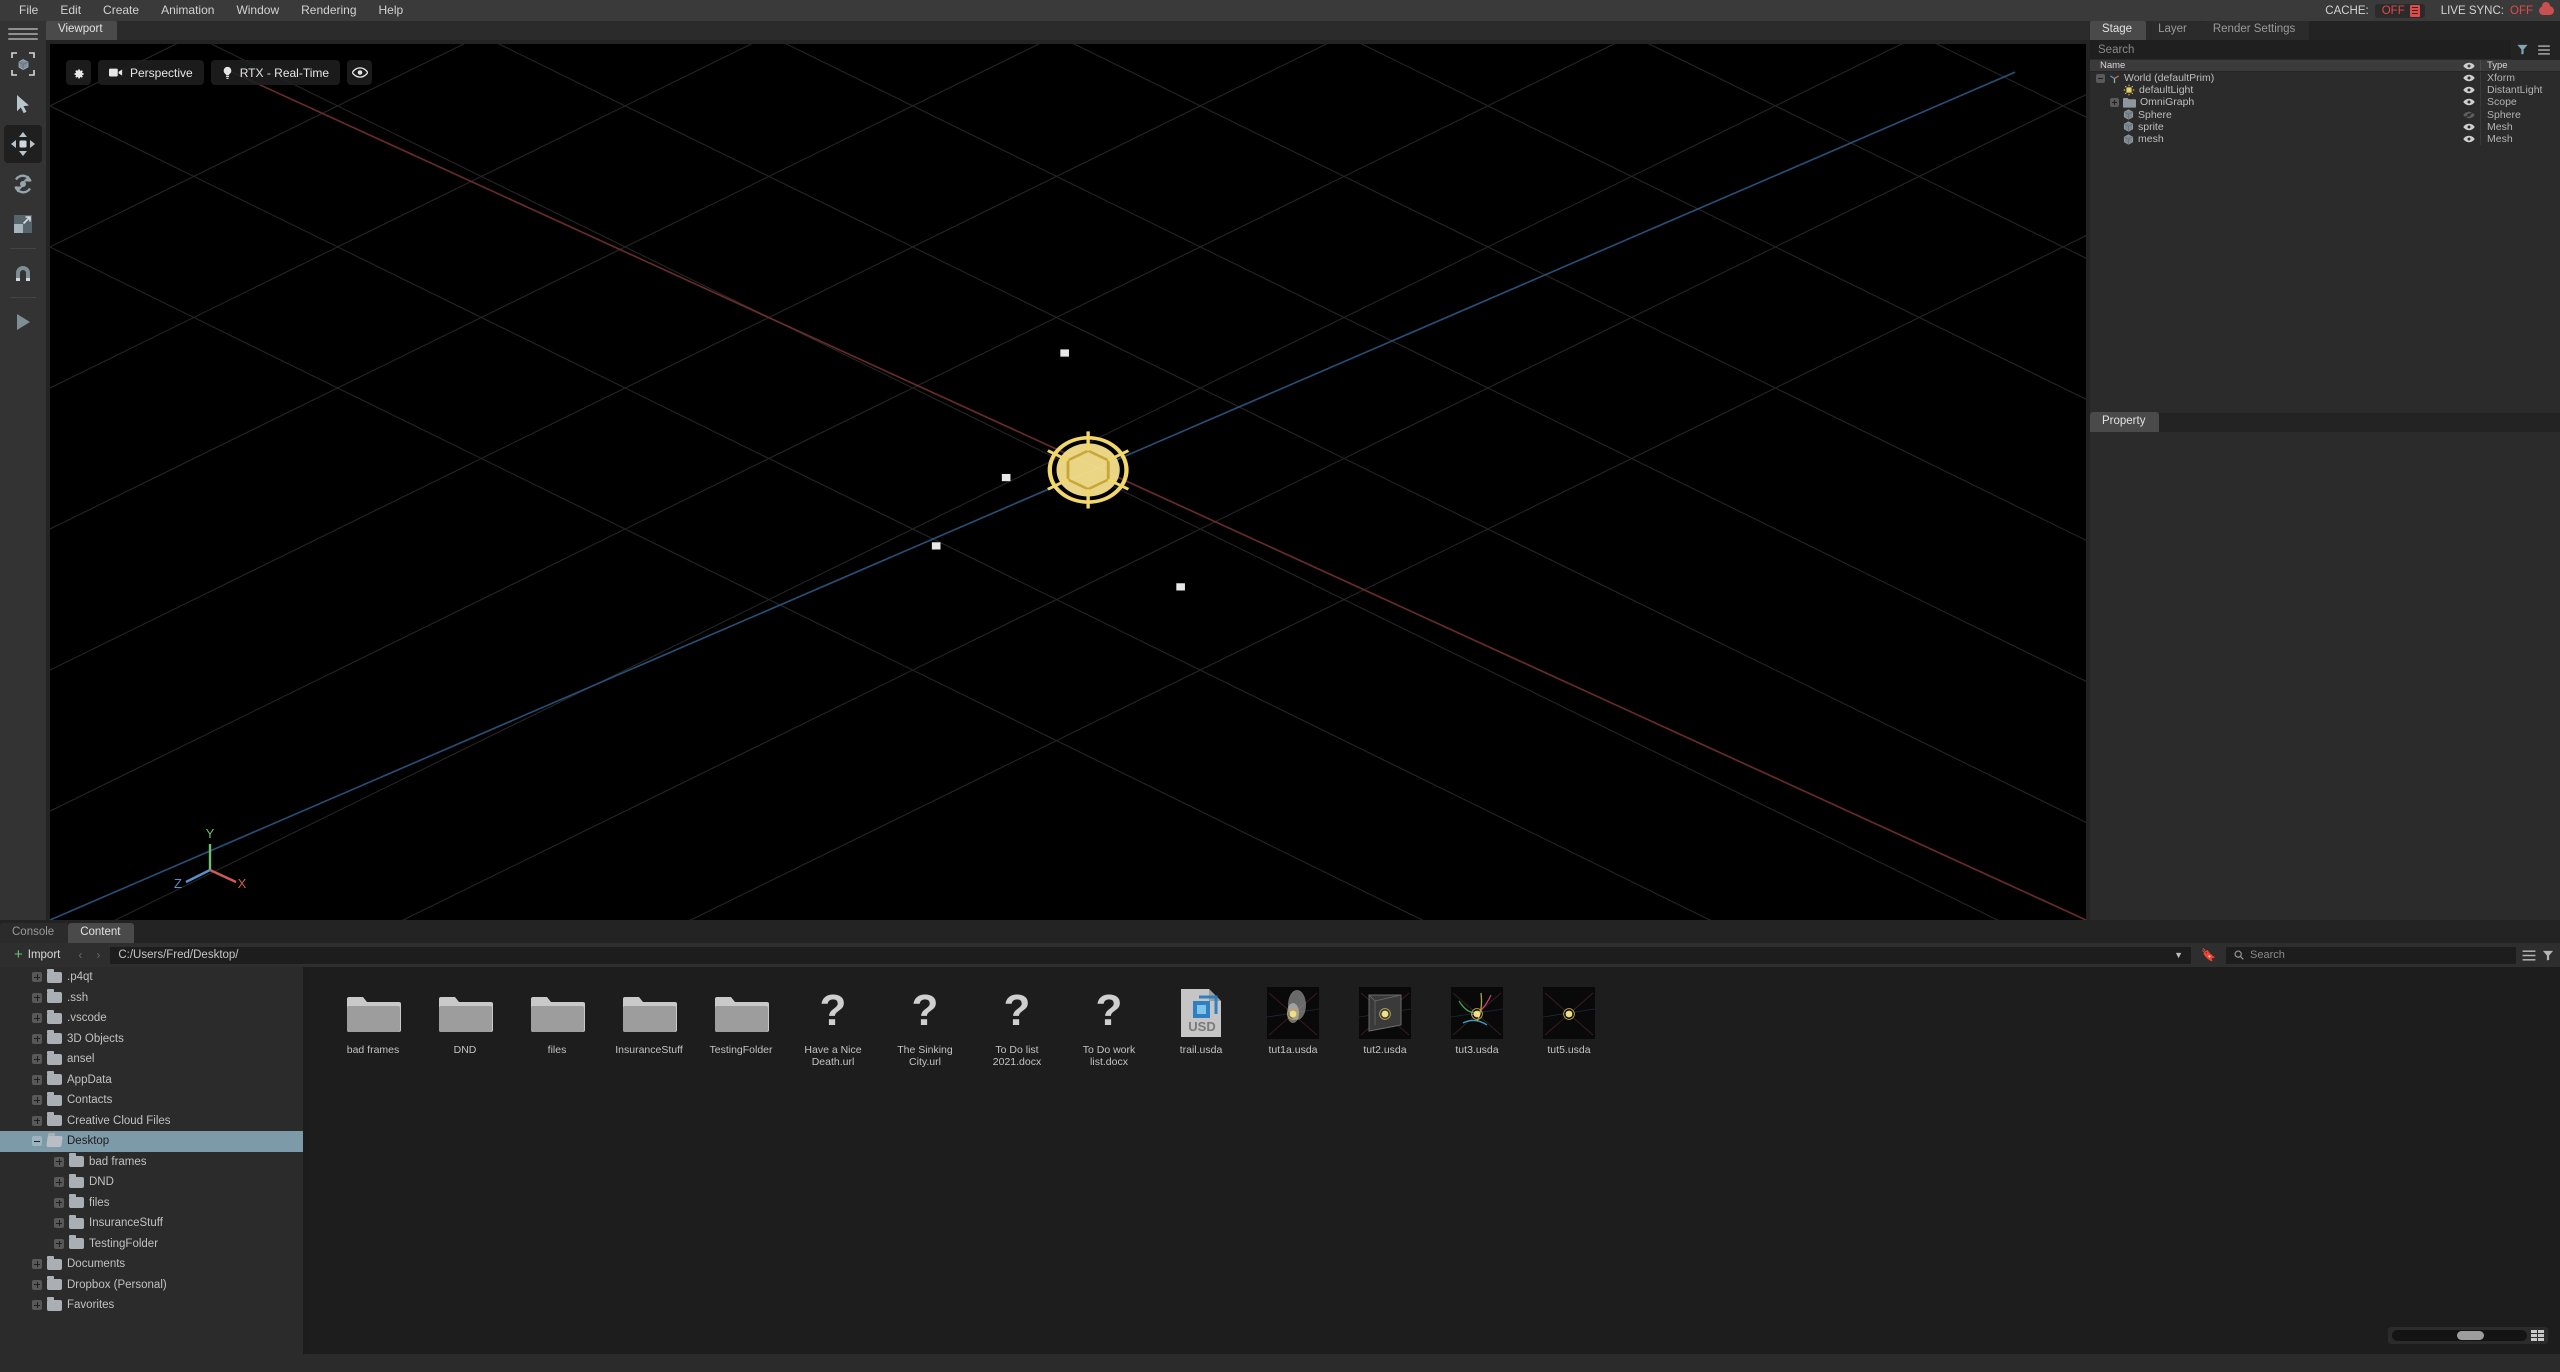  I want to click on folder-tree-row: Desktop, so click(151, 1141).